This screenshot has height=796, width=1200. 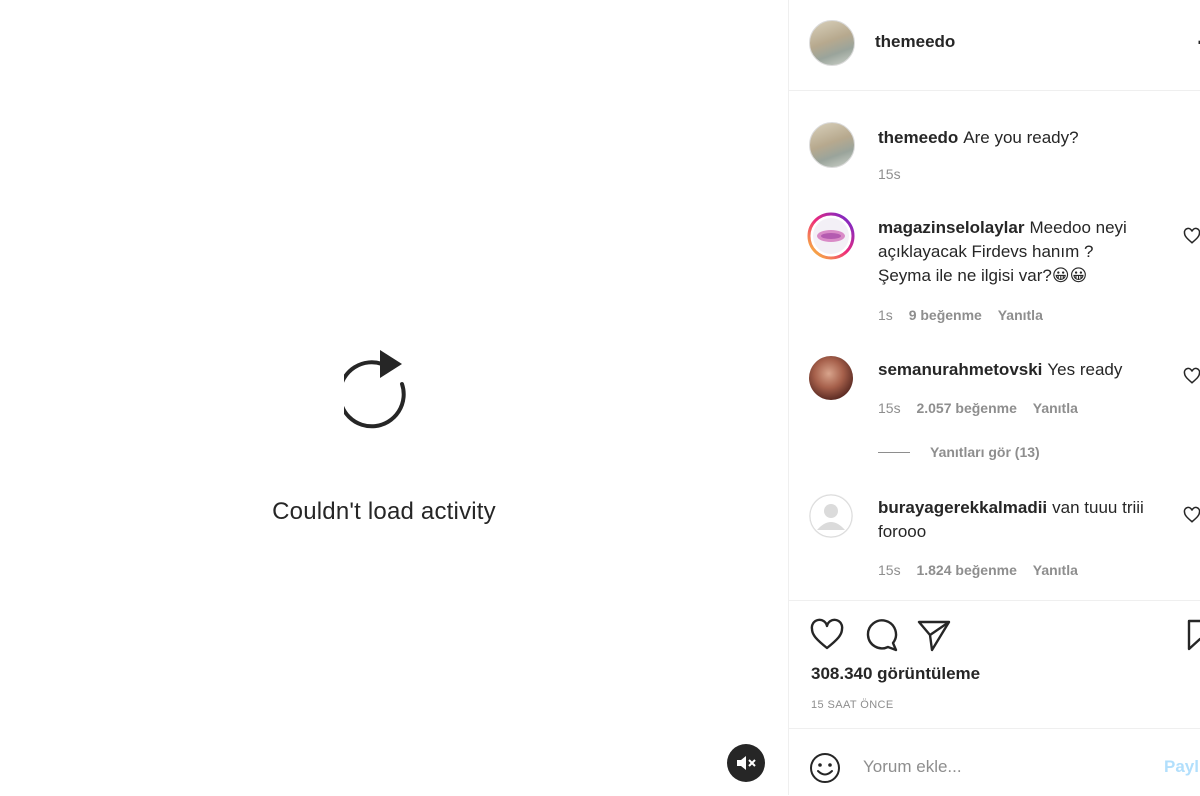 I want to click on comment-likes: 9 beğenme, so click(x=945, y=315).